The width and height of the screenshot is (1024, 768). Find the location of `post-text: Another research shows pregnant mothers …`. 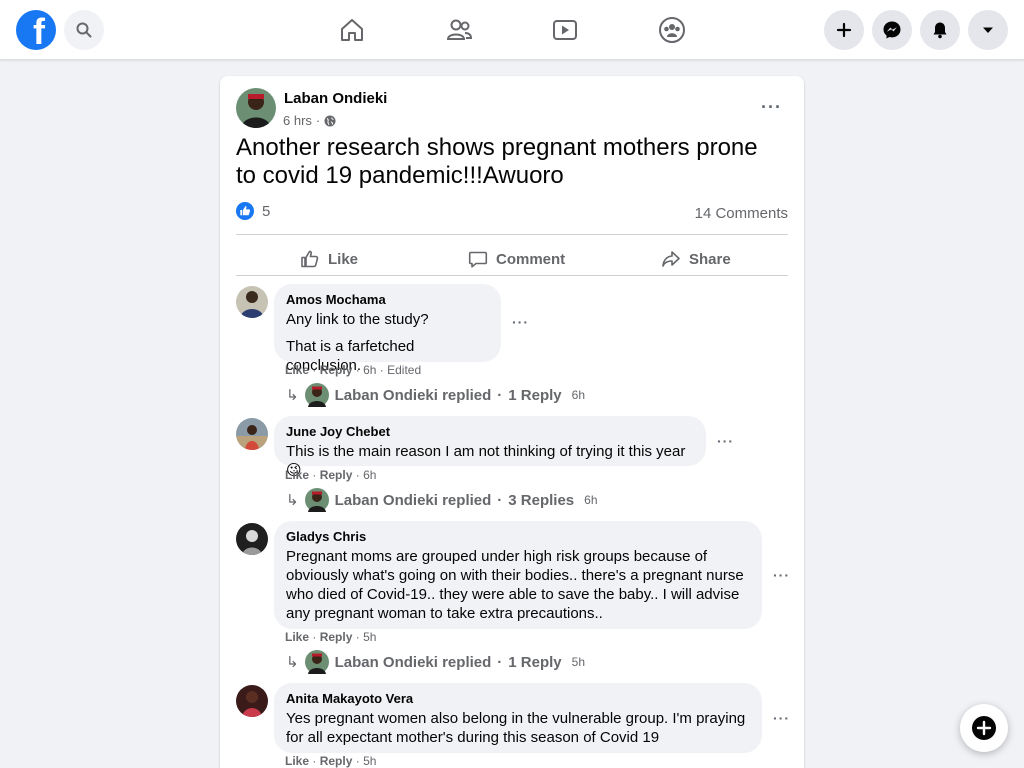

post-text: Another research shows pregnant mothers … is located at coordinates (497, 161).